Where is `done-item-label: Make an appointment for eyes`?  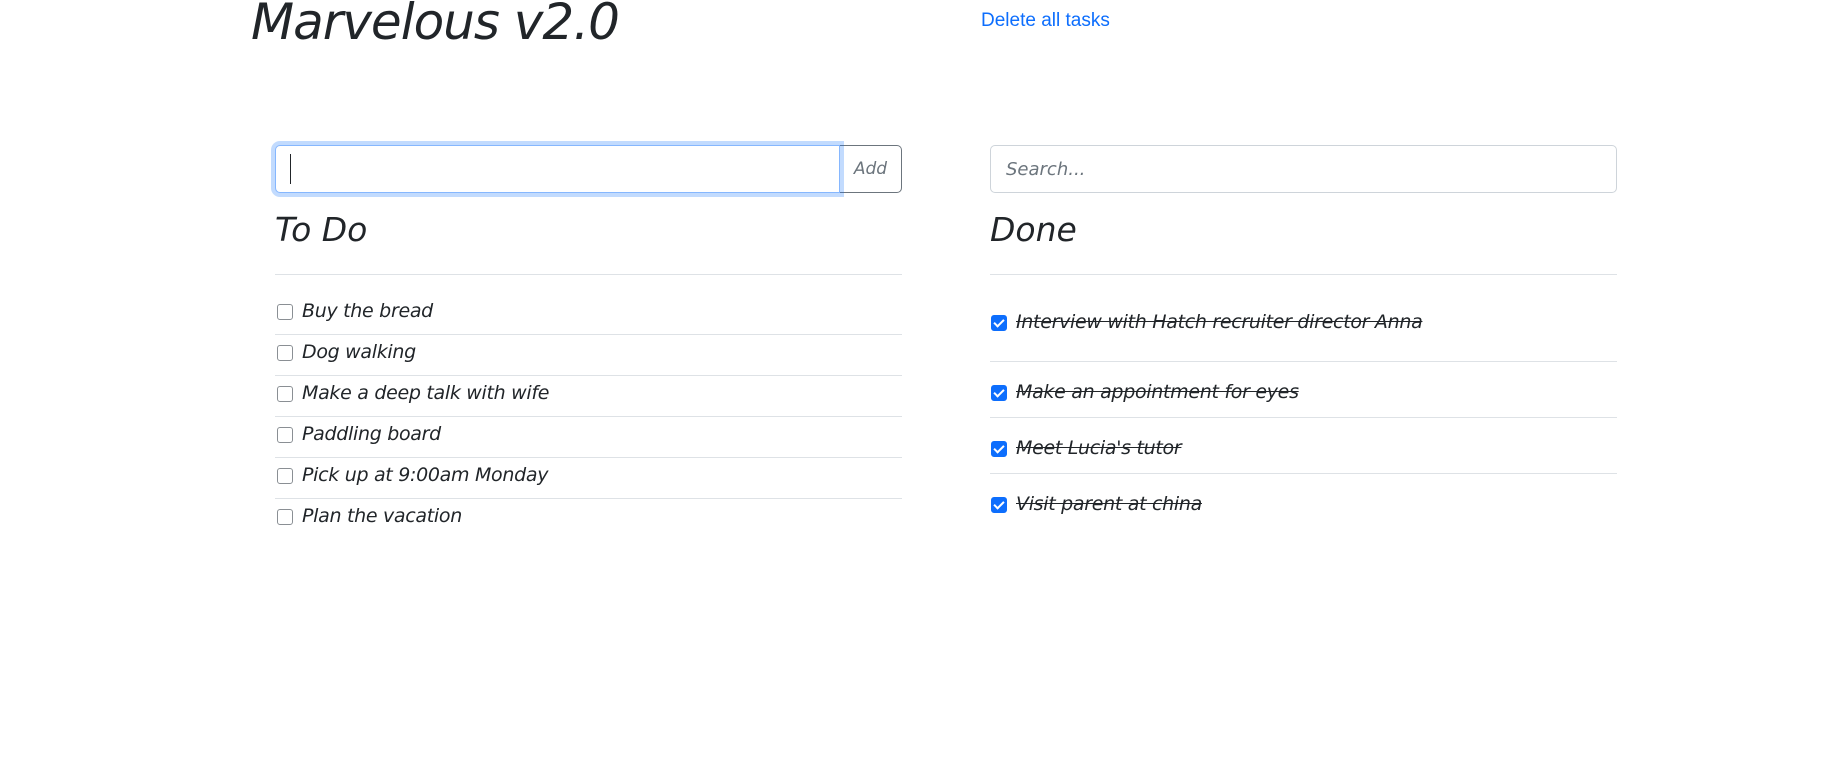 done-item-label: Make an appointment for eyes is located at coordinates (1157, 392).